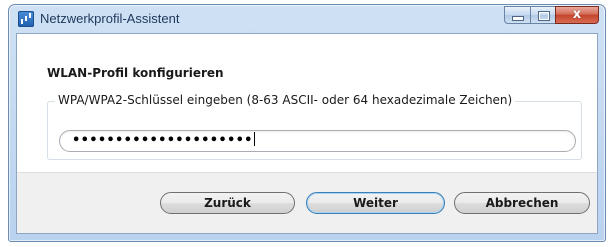 The width and height of the screenshot is (613, 247). I want to click on caption-buttons: x, so click(551, 15).